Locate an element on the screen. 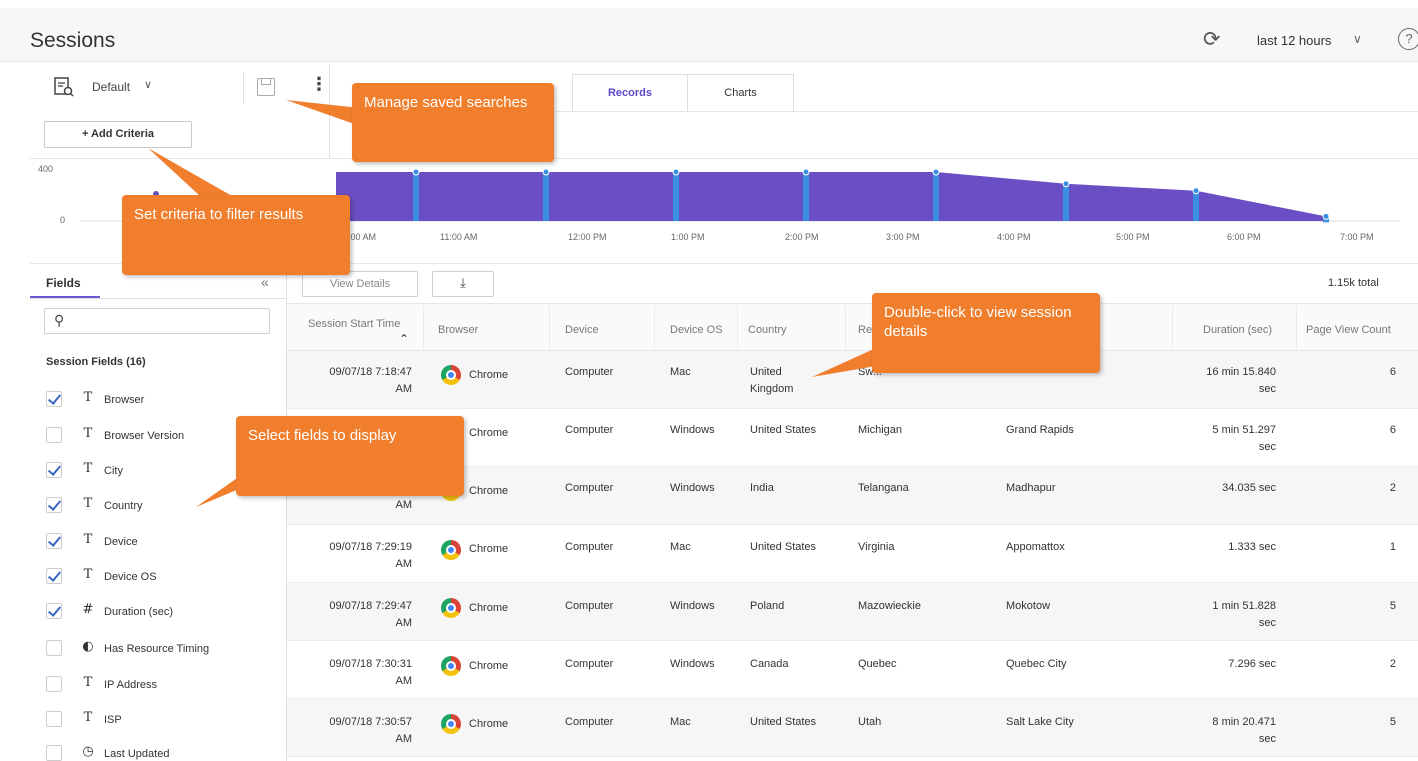 The height and width of the screenshot is (761, 1418). start-time-cell: 09/07/18 7:18:47 is located at coordinates (370, 372).